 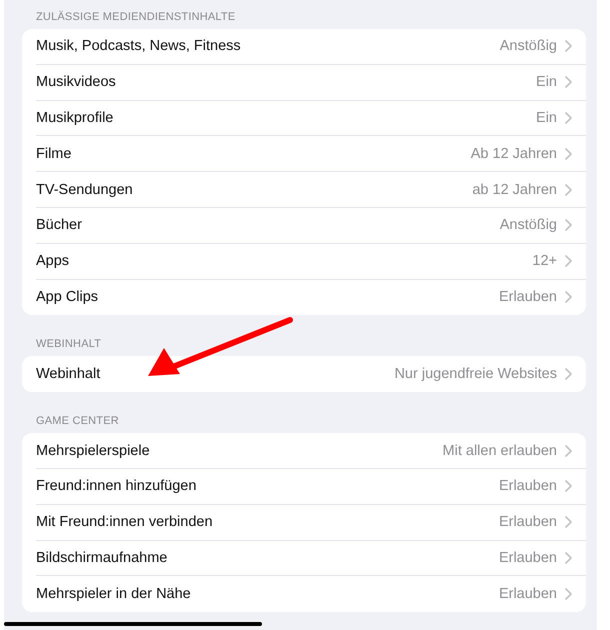 I want to click on row-value: Mit allen erlauben, so click(x=499, y=450).